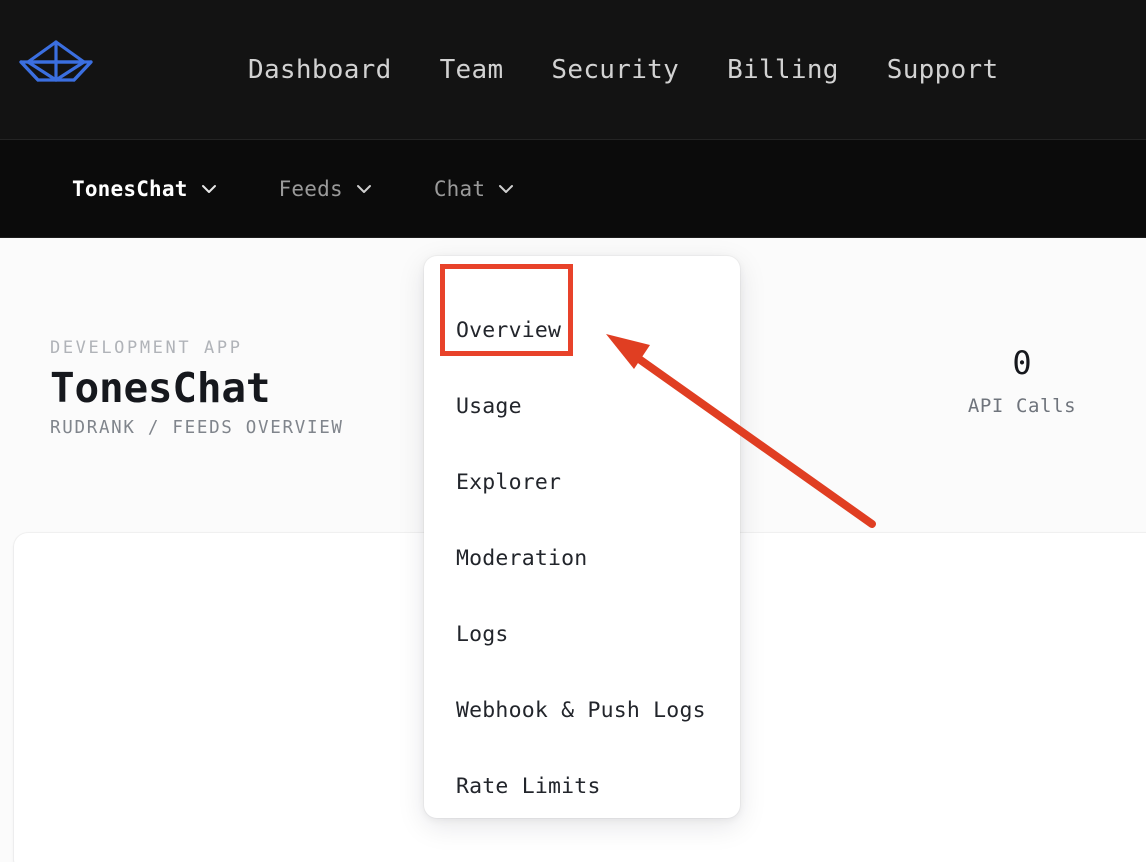 The height and width of the screenshot is (862, 1146). I want to click on dropdown-item-webhook-push-logs: Webhook & Push Logs, so click(582, 710).